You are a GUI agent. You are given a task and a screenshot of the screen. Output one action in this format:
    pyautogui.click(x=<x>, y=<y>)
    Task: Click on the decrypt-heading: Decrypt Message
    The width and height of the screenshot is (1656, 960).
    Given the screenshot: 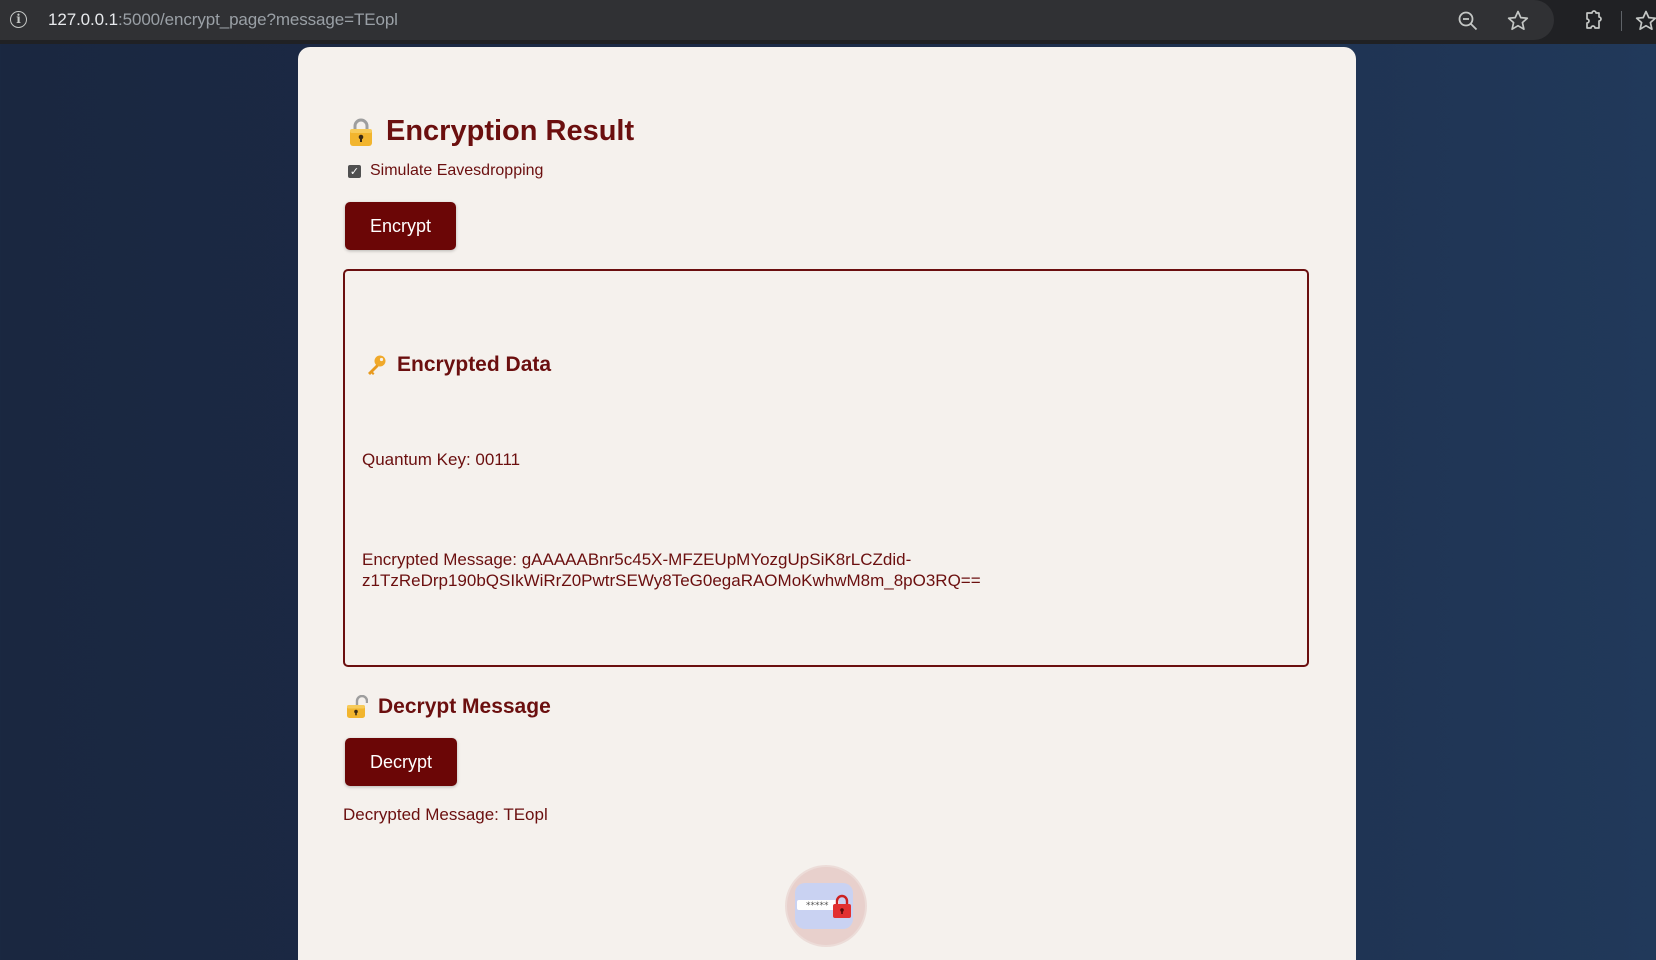 What is the action you would take?
    pyautogui.click(x=448, y=707)
    